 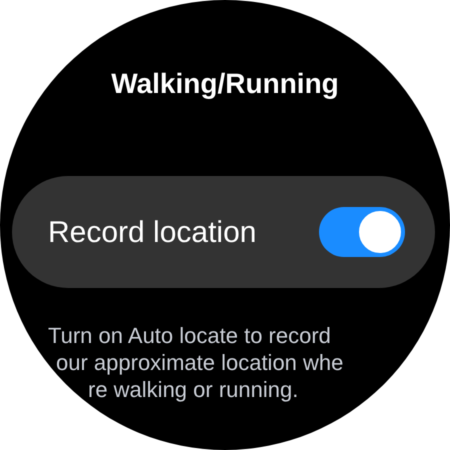 What do you see at coordinates (189, 335) in the screenshot?
I see `description-line: Turn on Auto locate to record` at bounding box center [189, 335].